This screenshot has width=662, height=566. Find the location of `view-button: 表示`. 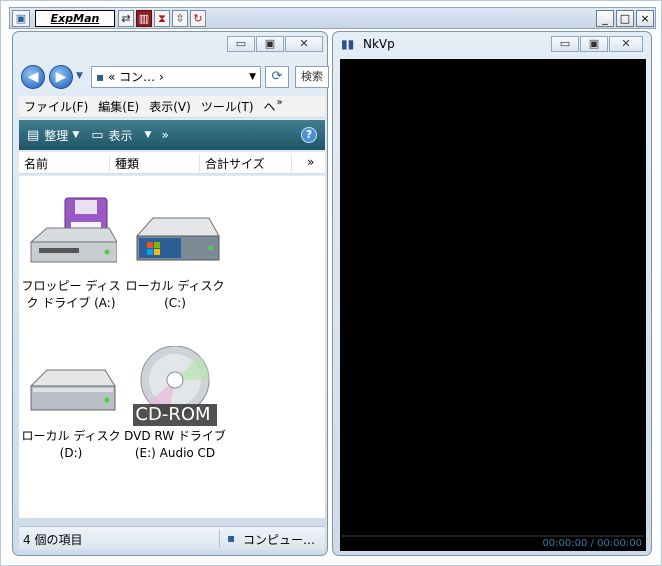

view-button: 表示 is located at coordinates (121, 135).